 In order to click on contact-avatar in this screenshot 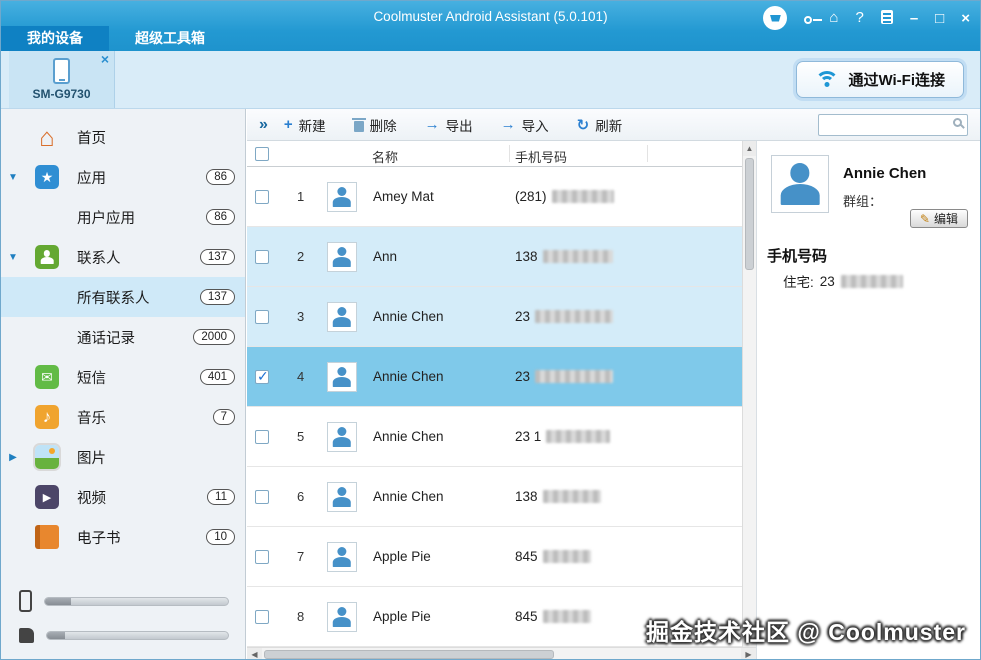, I will do `click(342, 377)`.